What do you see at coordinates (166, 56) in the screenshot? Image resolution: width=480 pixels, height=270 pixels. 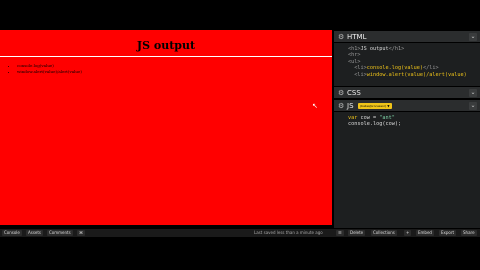 I see `preview-divider` at bounding box center [166, 56].